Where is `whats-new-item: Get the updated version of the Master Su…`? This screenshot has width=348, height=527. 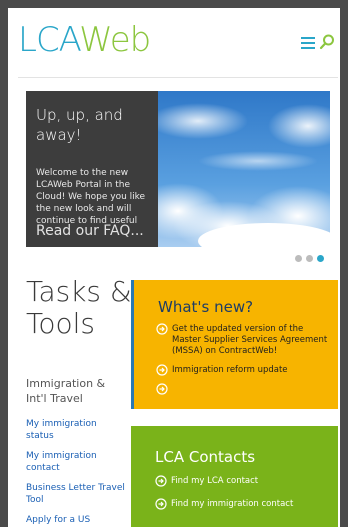 whats-new-item: Get the updated version of the Master Su… is located at coordinates (242, 340).